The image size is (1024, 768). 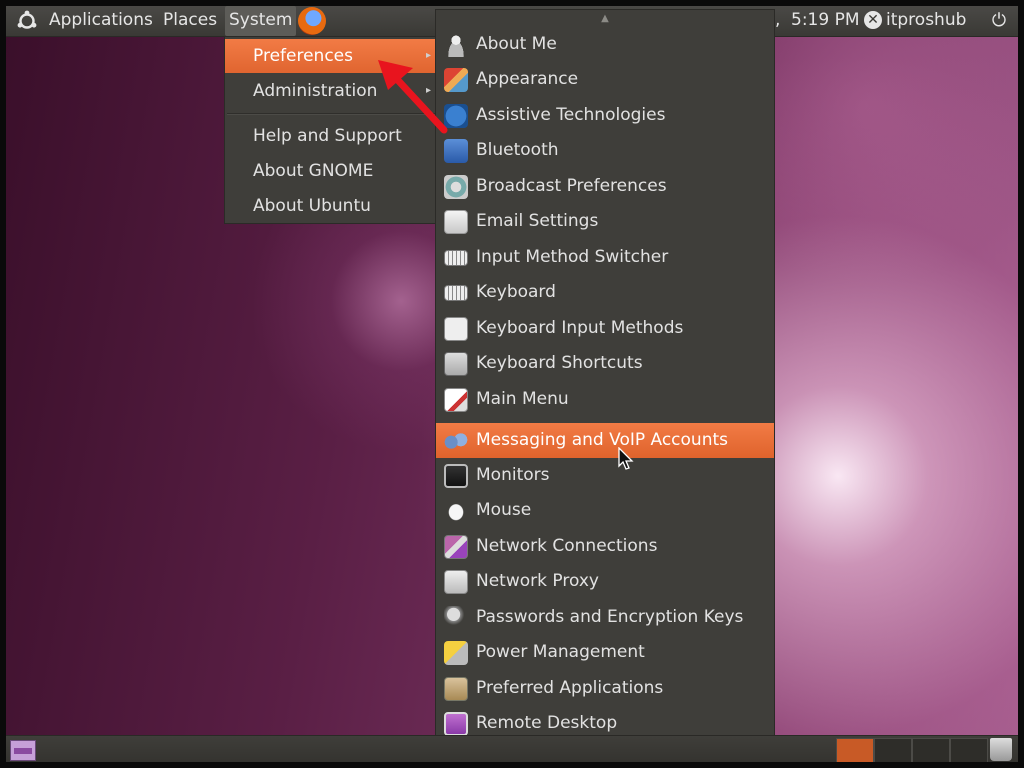 I want to click on menu-item-preferences: Preferences ▸, so click(x=331, y=56).